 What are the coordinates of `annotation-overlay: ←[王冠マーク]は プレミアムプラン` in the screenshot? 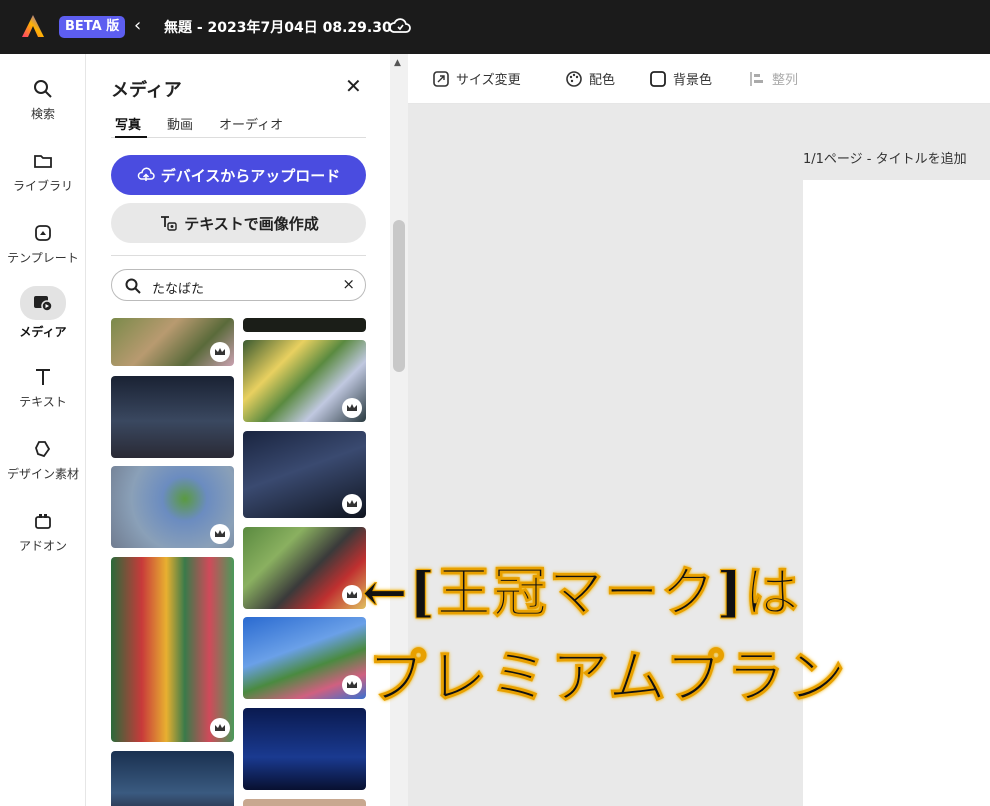 It's located at (671, 633).